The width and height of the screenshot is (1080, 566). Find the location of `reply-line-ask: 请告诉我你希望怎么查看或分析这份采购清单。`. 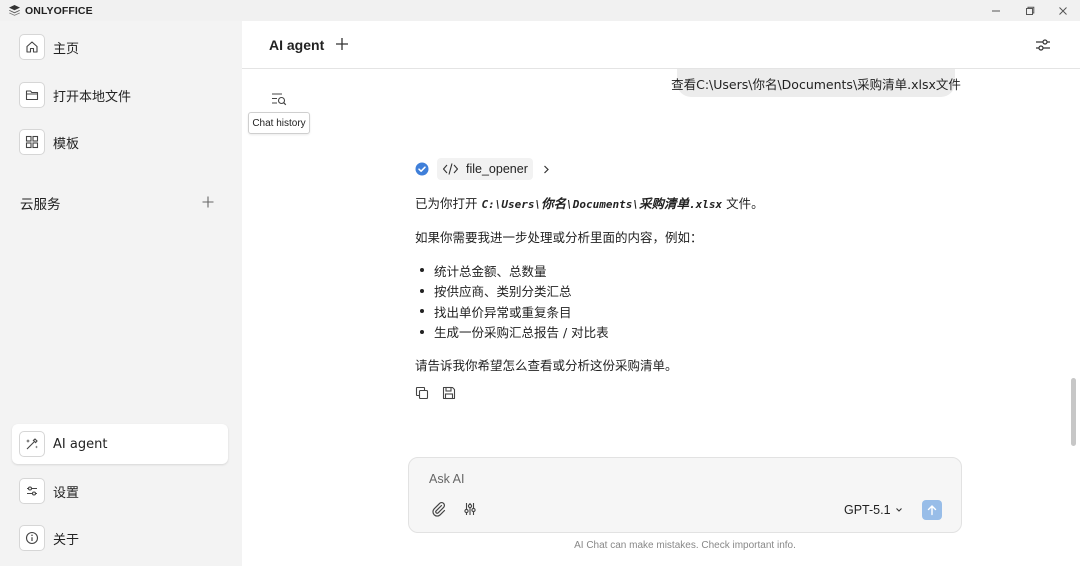

reply-line-ask: 请告诉我你希望怎么查看或分析这份采购清单。 is located at coordinates (546, 365).